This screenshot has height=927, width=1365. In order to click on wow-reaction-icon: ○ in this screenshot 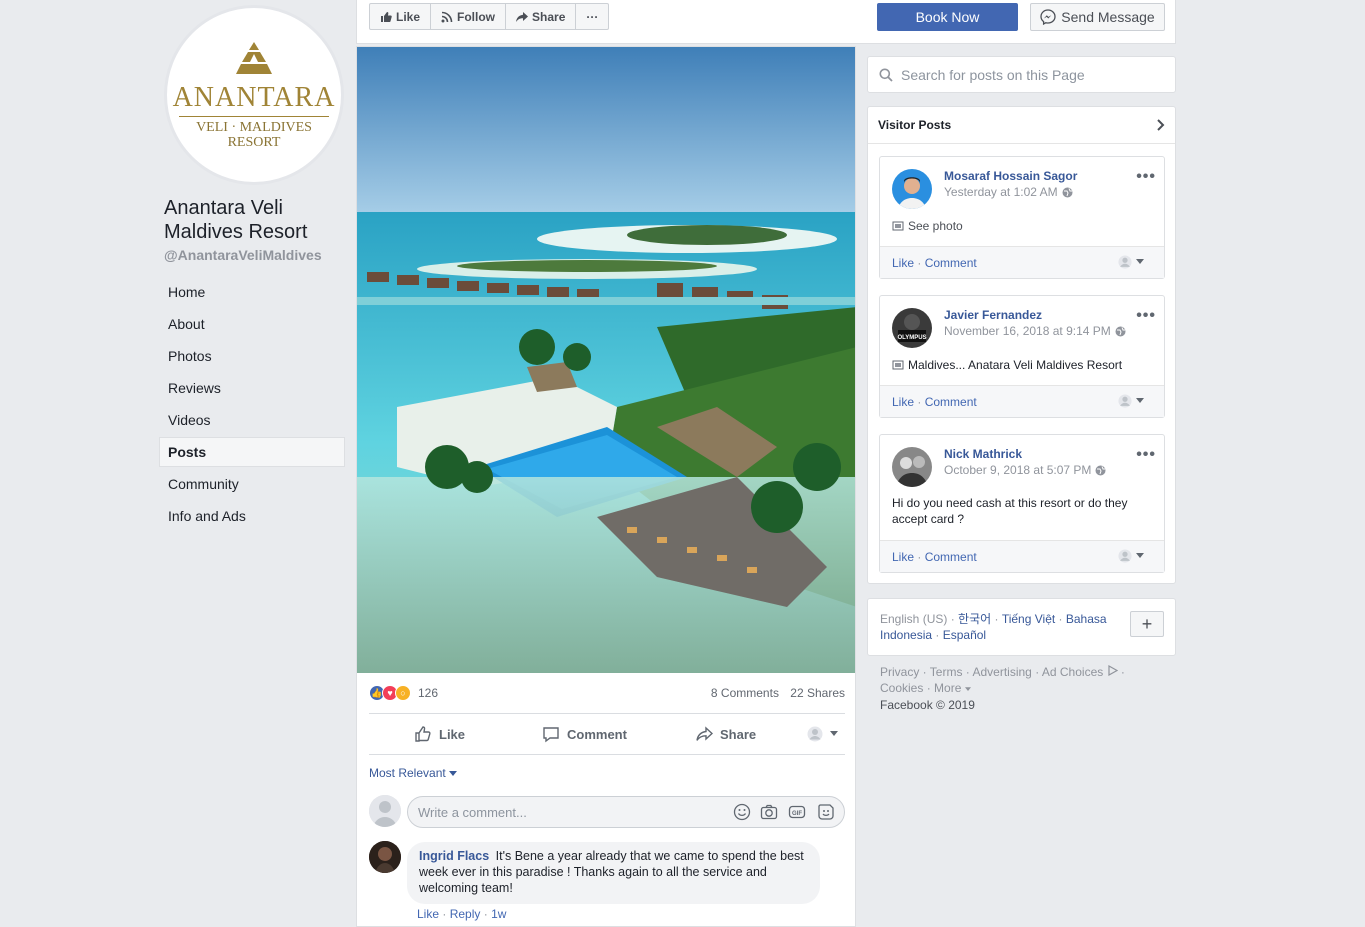, I will do `click(403, 693)`.